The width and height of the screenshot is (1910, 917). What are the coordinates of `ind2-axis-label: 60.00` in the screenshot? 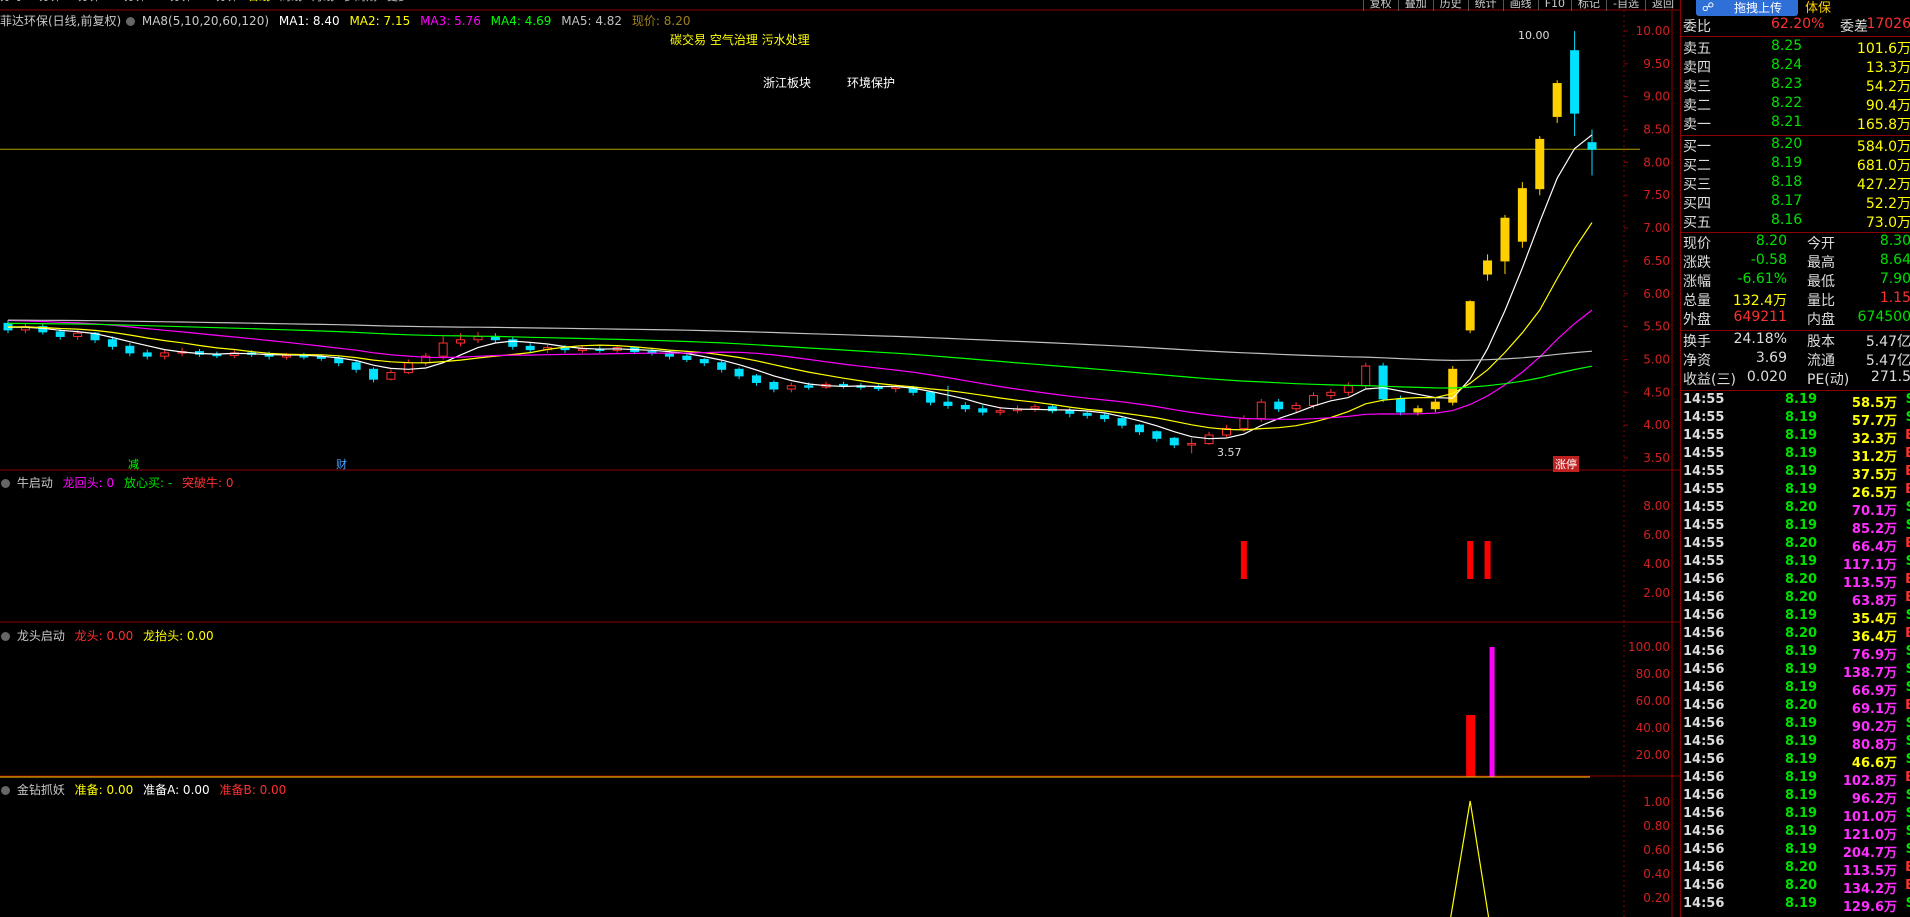 It's located at (1653, 701).